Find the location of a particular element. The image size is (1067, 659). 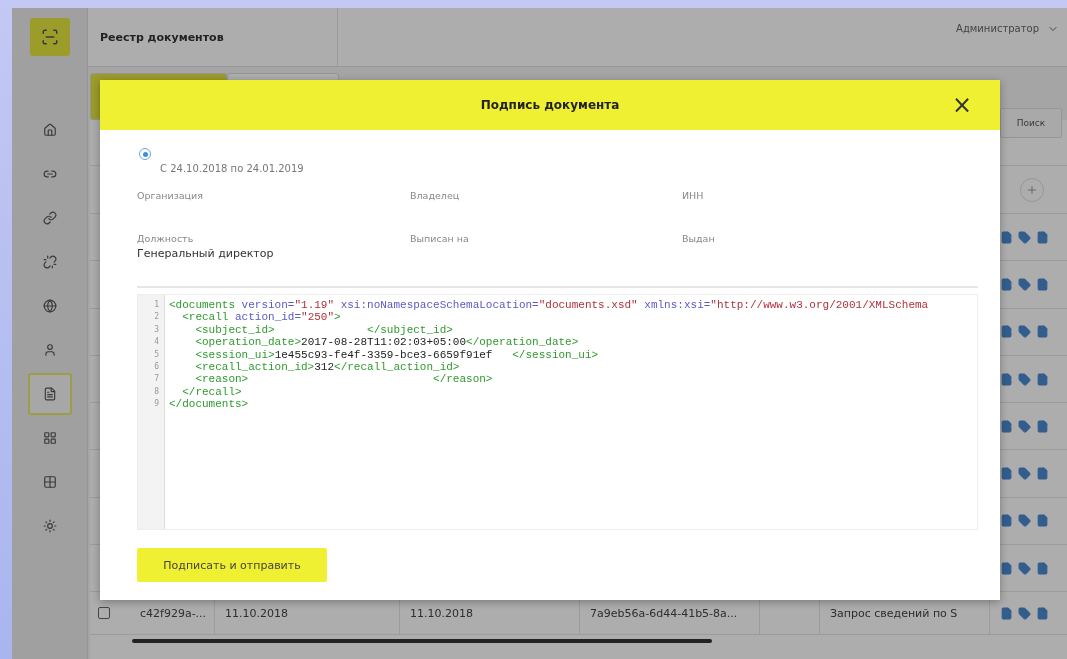

line-number: 2 is located at coordinates (156, 317).